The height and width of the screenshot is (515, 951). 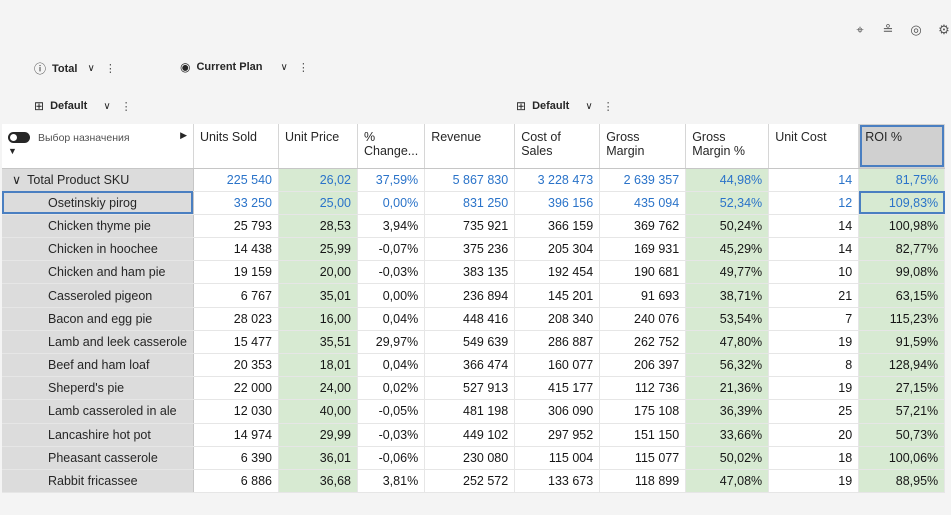 I want to click on table-cell: 2 639 357, so click(x=643, y=180).